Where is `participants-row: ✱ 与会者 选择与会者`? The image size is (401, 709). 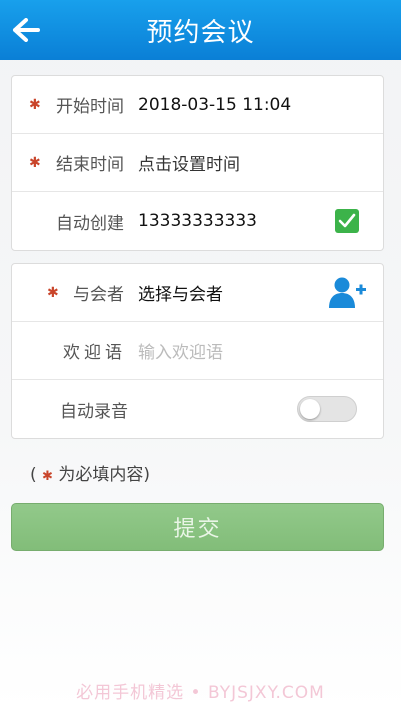 participants-row: ✱ 与会者 选择与会者 is located at coordinates (197, 293).